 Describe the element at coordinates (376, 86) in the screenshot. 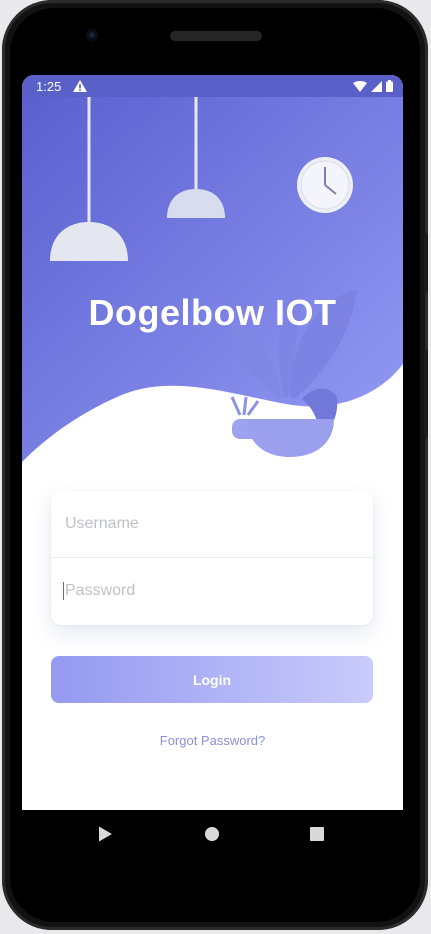

I see `signal-icon` at that location.